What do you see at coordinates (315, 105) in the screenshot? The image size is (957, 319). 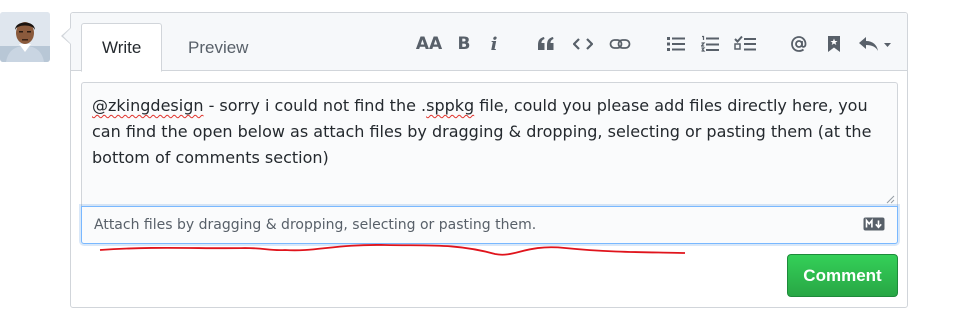 I see `comment-text-part: - sorry i could not find the .` at bounding box center [315, 105].